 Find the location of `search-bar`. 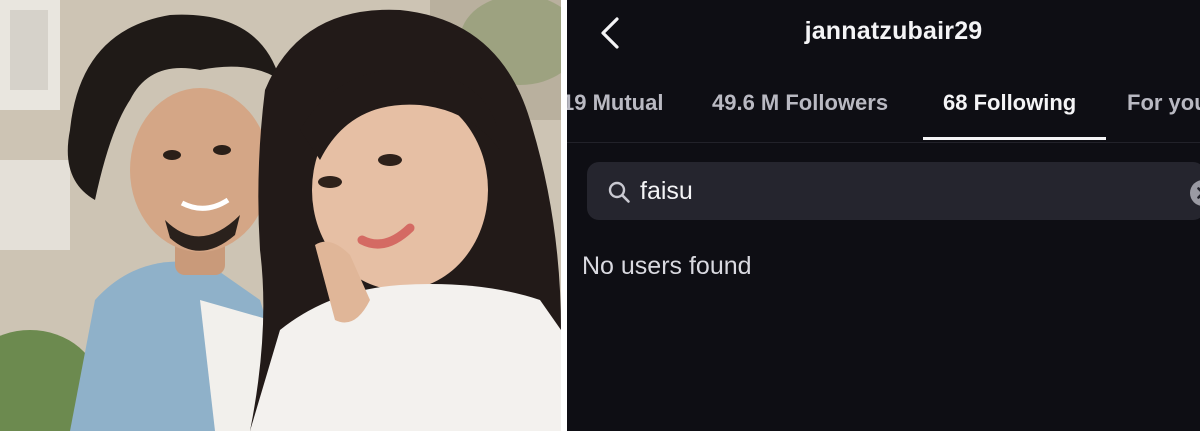

search-bar is located at coordinates (893, 191).